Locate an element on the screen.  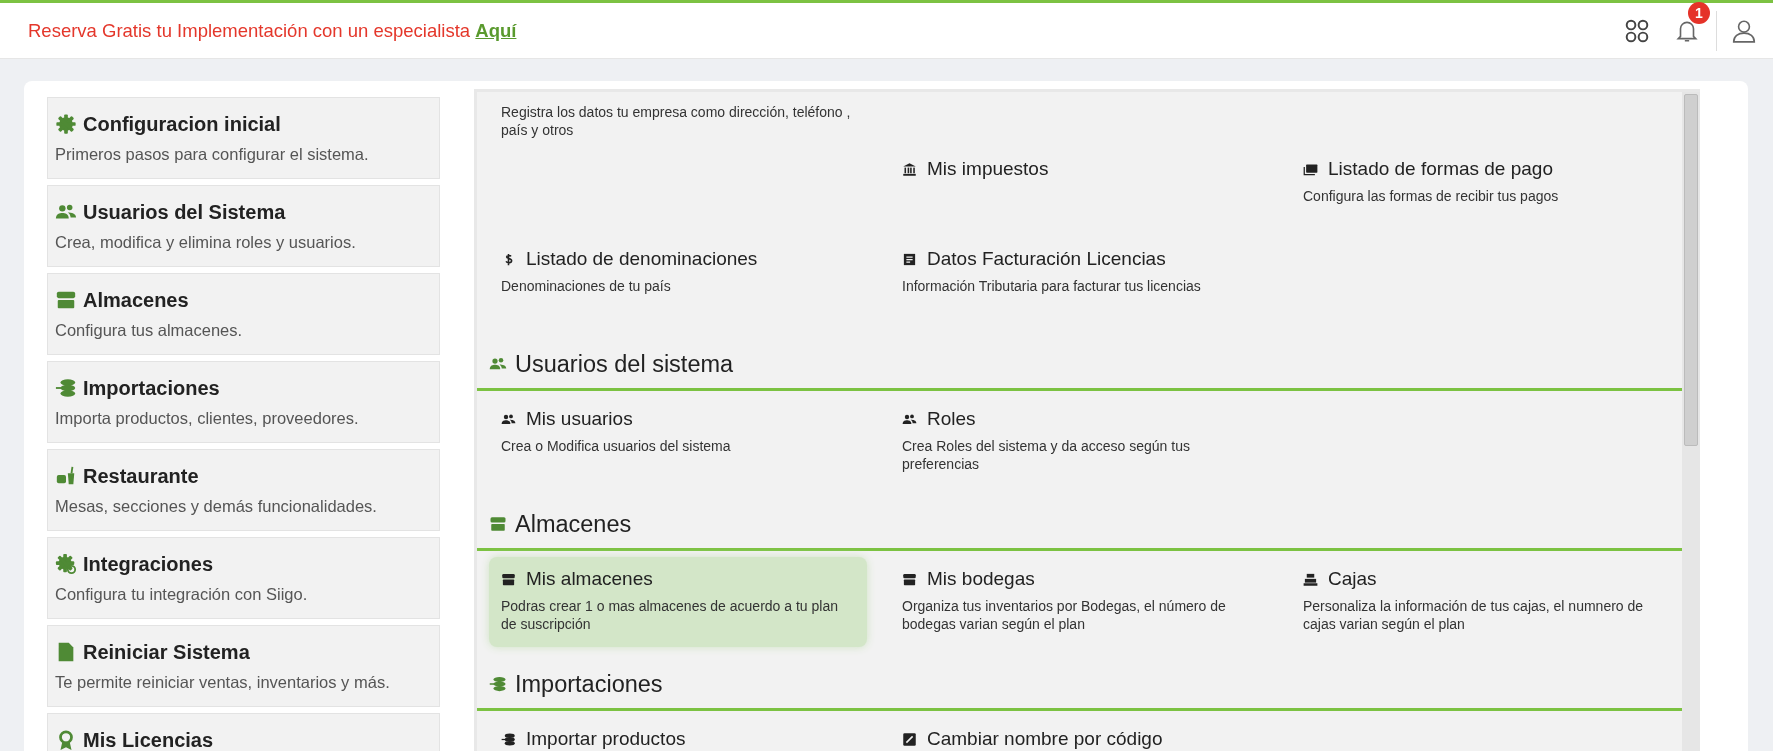
menu-item: Cambiar nombre por código is located at coordinates (1079, 734).